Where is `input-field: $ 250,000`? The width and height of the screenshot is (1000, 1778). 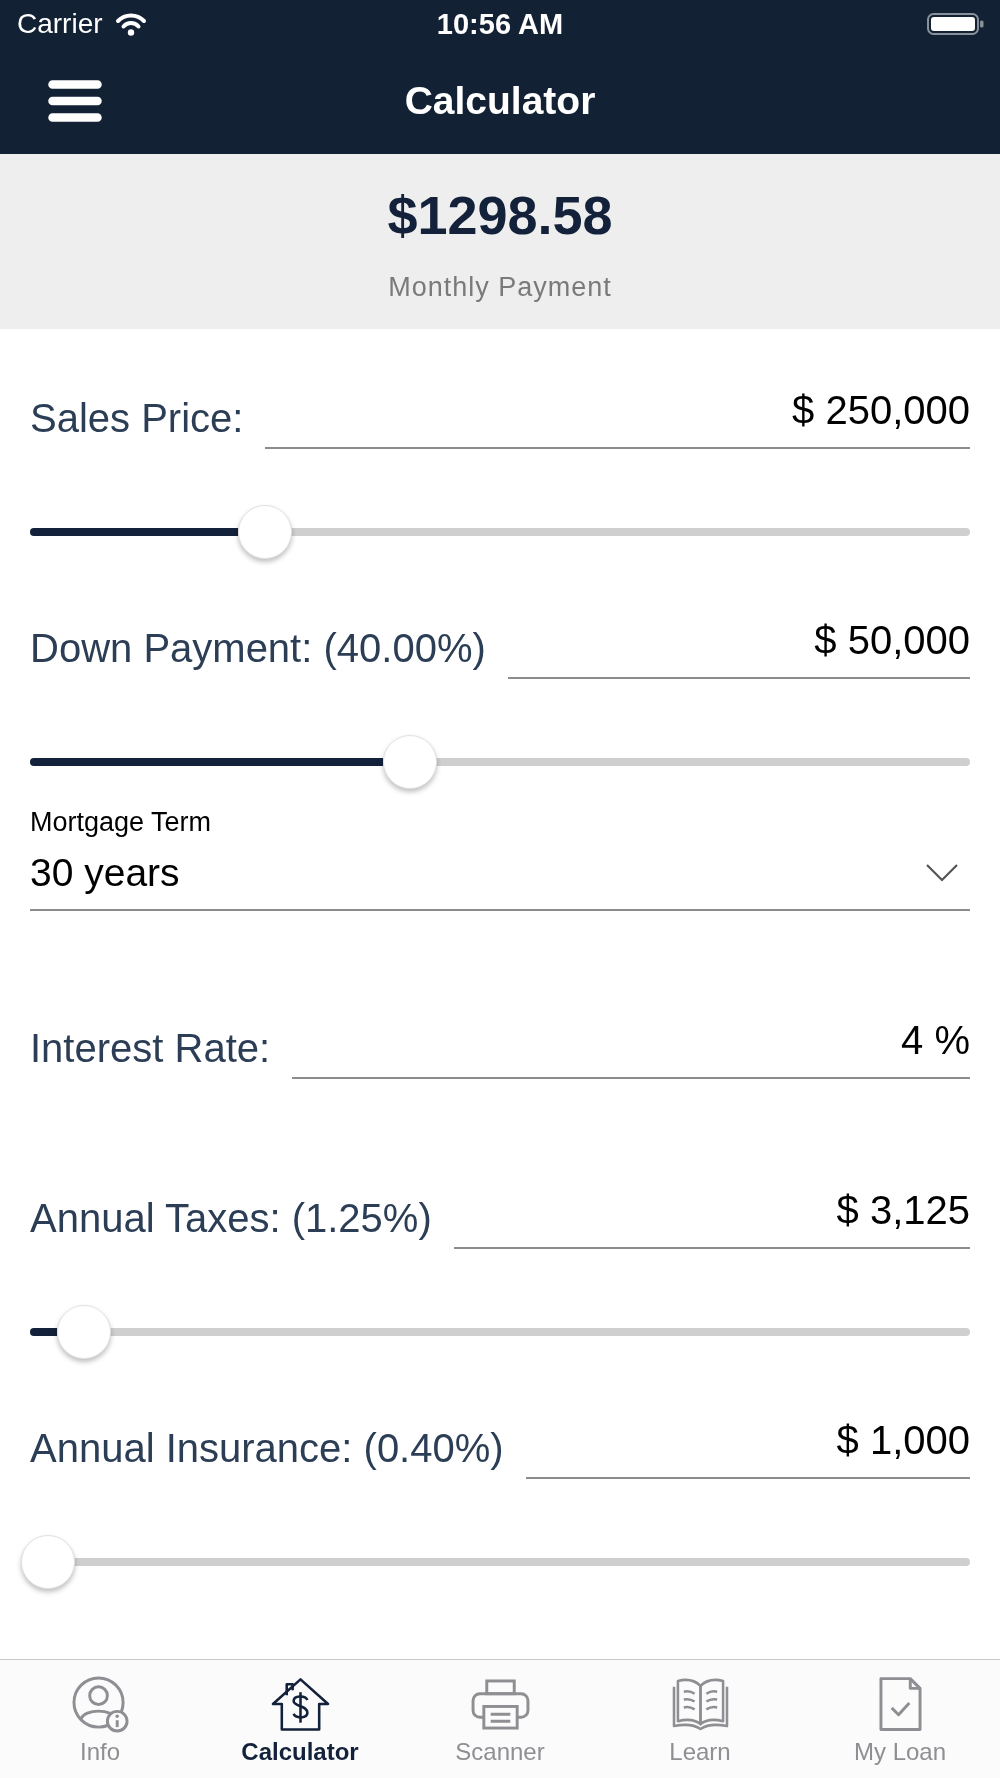 input-field: $ 250,000 is located at coordinates (617, 418).